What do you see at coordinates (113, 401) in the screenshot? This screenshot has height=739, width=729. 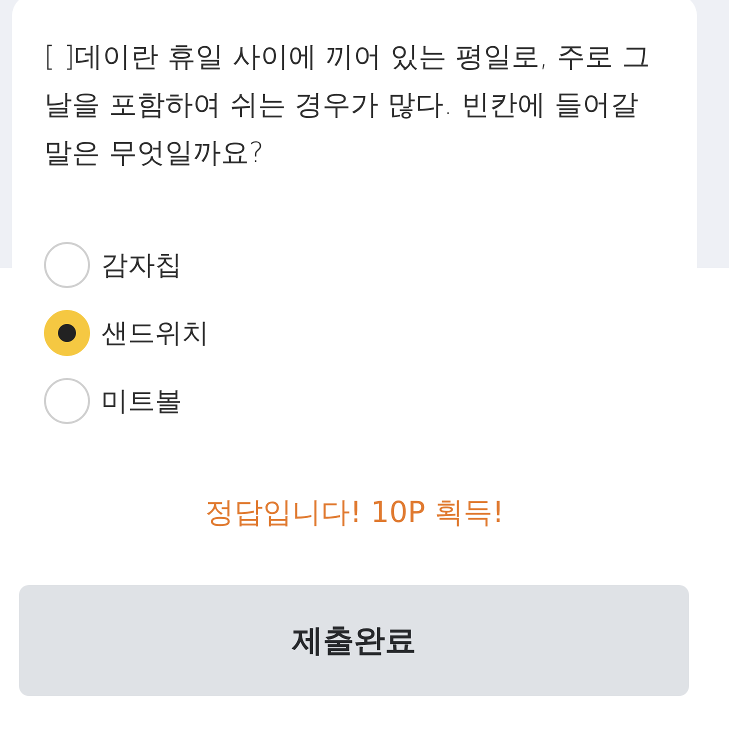 I see `answer-option: 미트볼` at bounding box center [113, 401].